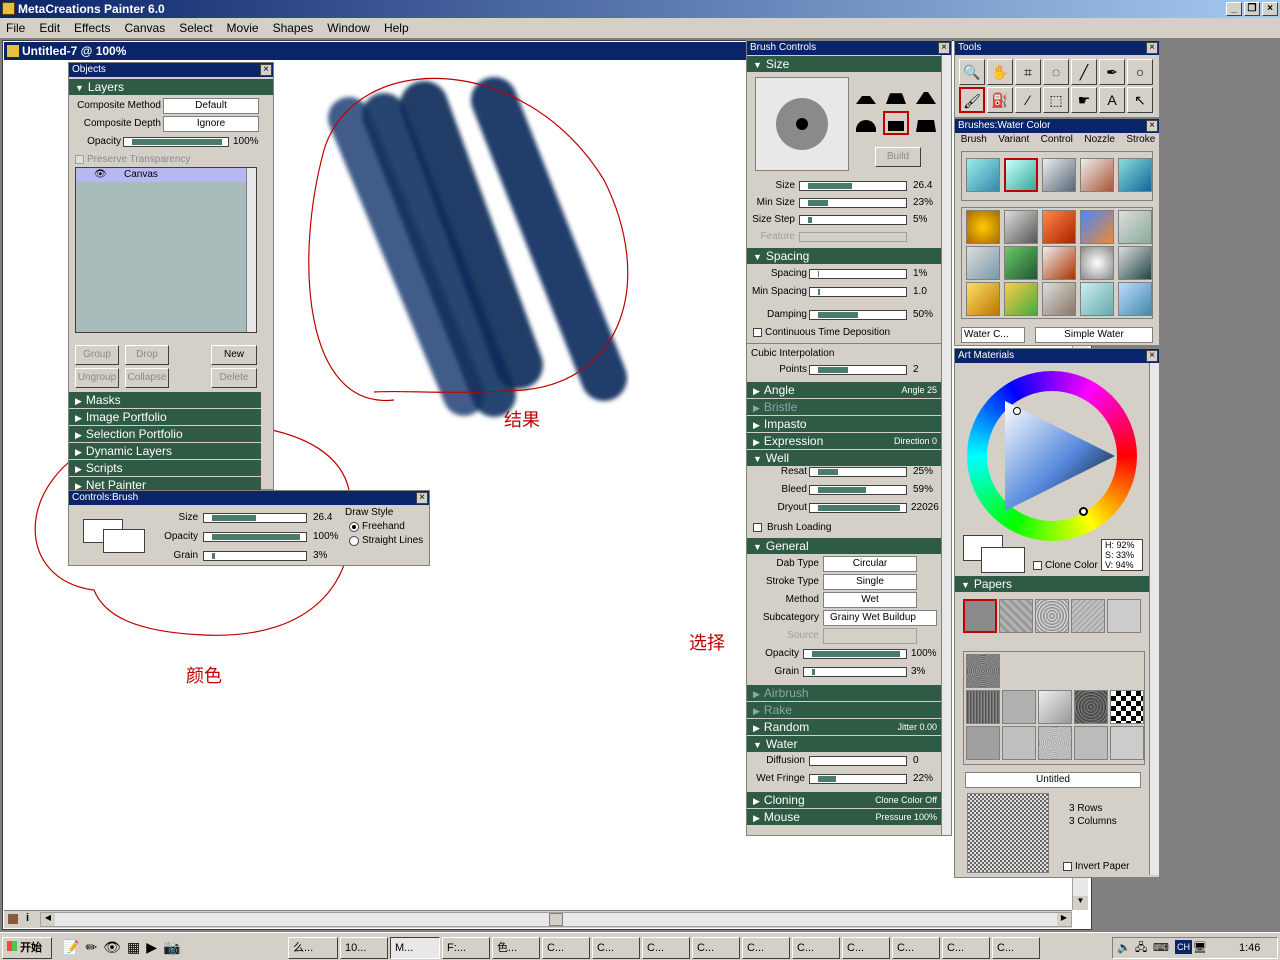 Image resolution: width=1280 pixels, height=960 pixels. Describe the element at coordinates (1135, 299) in the screenshot. I see `dropper-brush-icon` at that location.